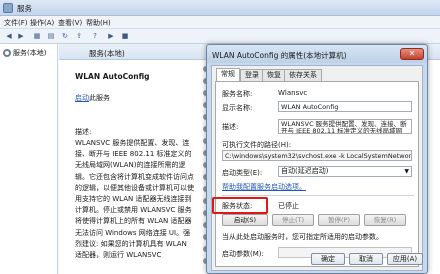  Describe the element at coordinates (339, 220) in the screenshot. I see `pause-button: 暂停(P)` at that location.